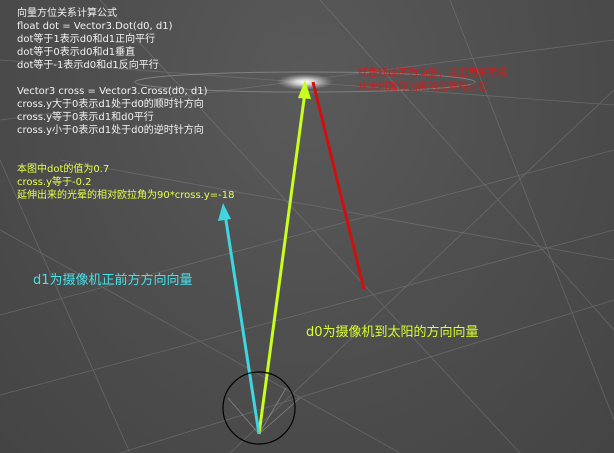  I want to click on glow-direction-segment, so click(338, 185).